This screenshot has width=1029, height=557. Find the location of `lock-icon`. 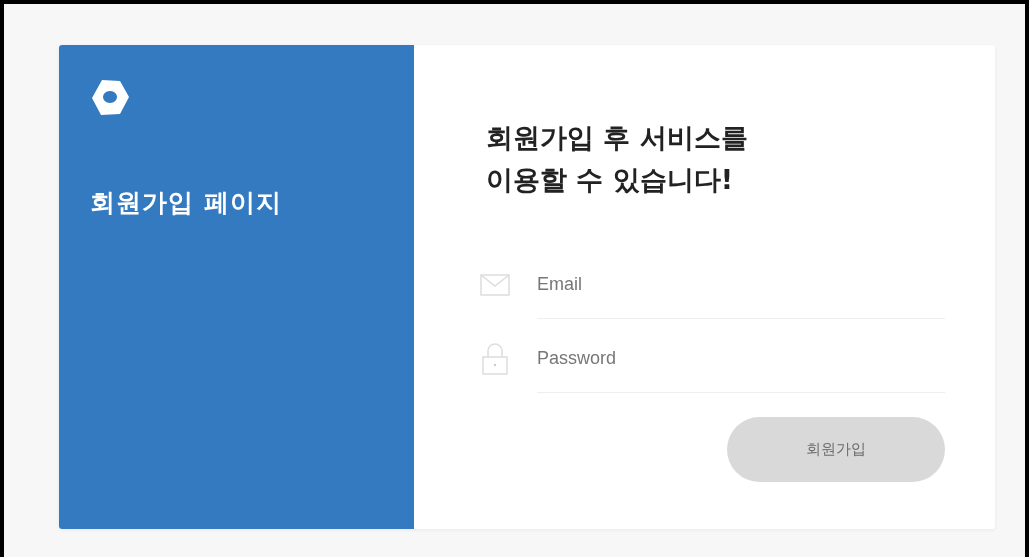

lock-icon is located at coordinates (495, 359).